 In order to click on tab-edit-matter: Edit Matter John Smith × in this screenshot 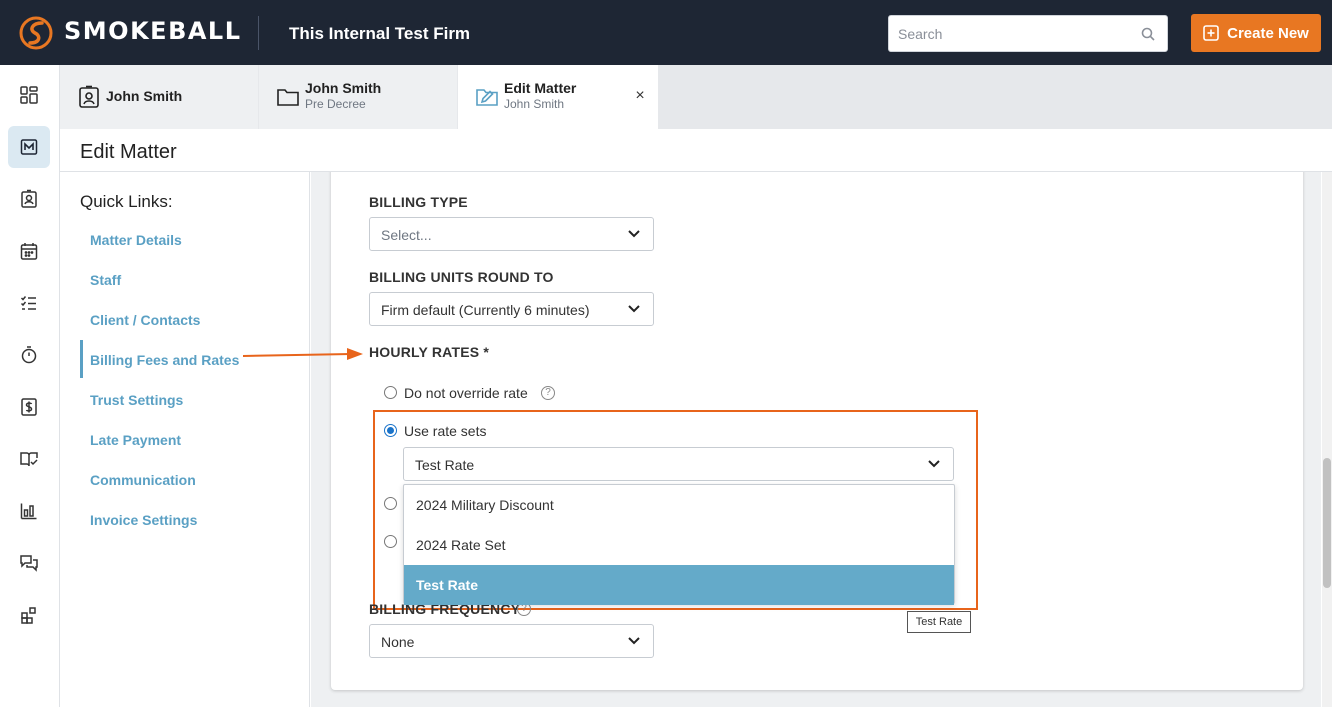, I will do `click(558, 97)`.